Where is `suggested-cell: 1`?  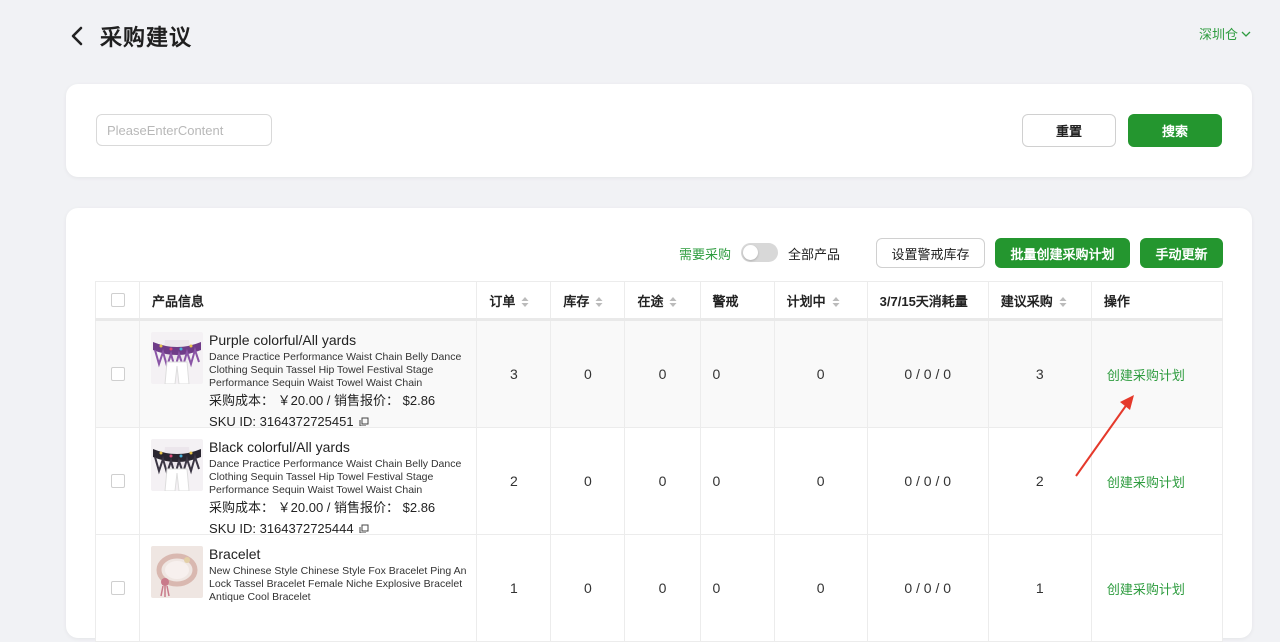
suggested-cell: 1 is located at coordinates (1039, 588).